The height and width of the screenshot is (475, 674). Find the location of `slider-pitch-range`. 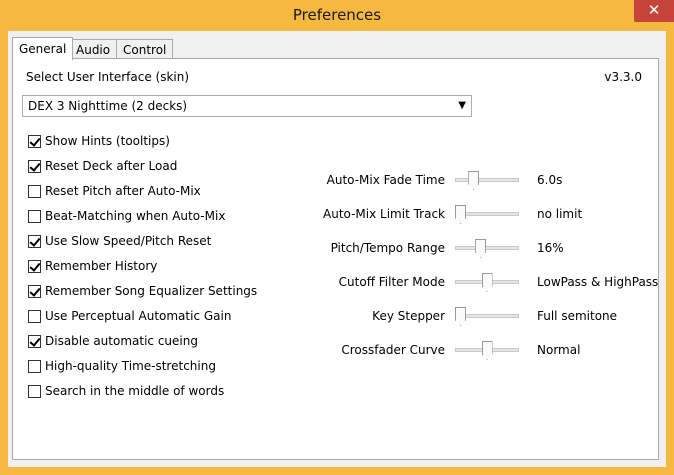

slider-pitch-range is located at coordinates (487, 248).